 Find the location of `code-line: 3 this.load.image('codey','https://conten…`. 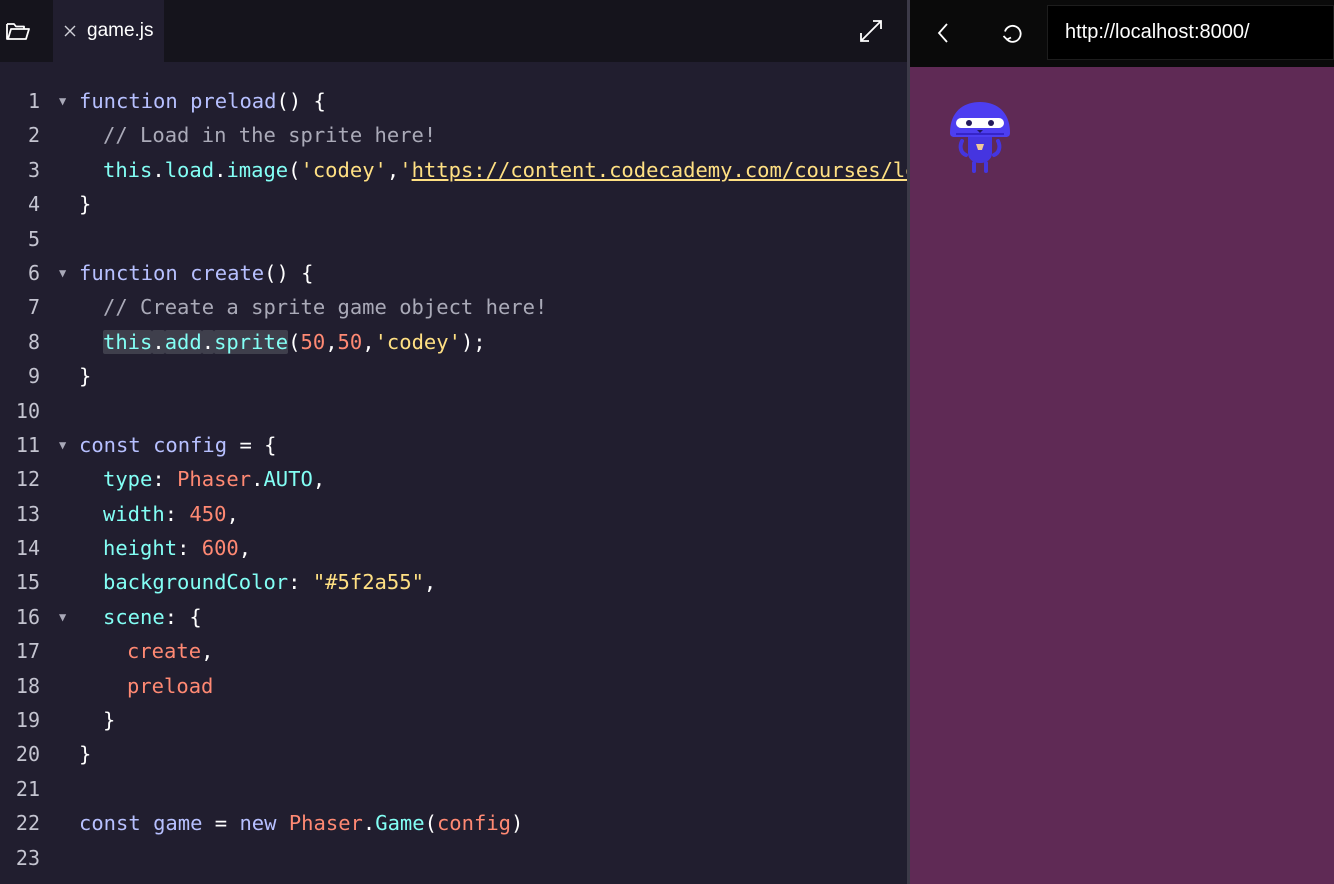

code-line: 3 this.load.image('codey','https://conten… is located at coordinates (453, 170).